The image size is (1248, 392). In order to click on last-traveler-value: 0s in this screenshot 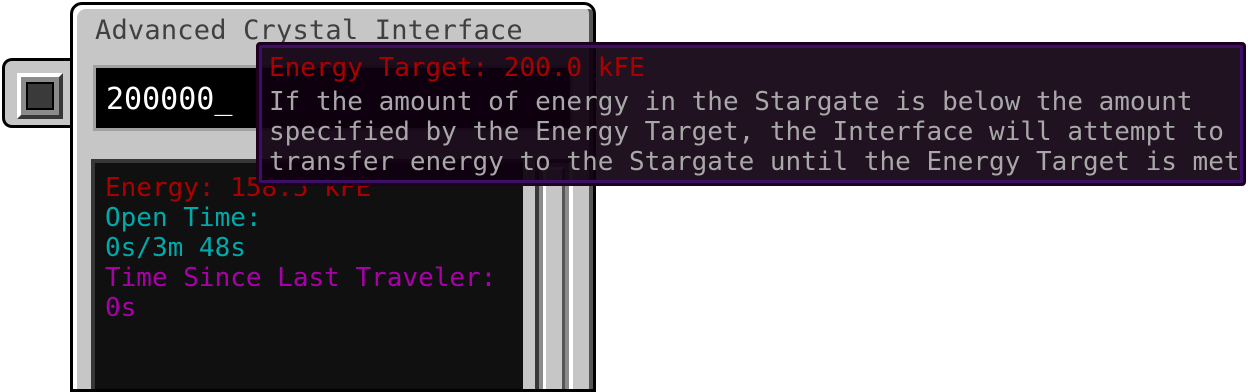, I will do `click(121, 308)`.